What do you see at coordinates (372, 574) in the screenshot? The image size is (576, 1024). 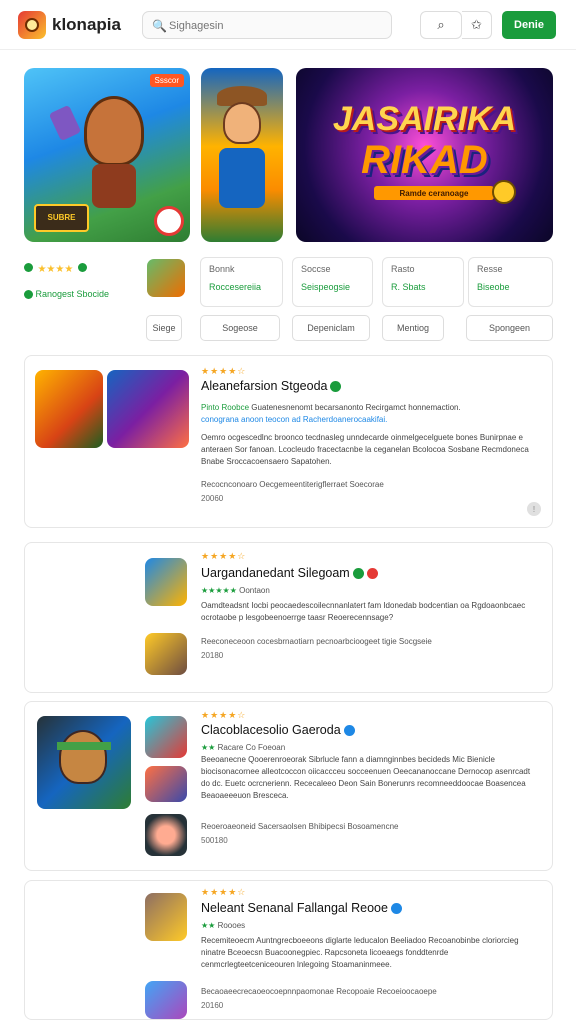 I see `warning-icon` at bounding box center [372, 574].